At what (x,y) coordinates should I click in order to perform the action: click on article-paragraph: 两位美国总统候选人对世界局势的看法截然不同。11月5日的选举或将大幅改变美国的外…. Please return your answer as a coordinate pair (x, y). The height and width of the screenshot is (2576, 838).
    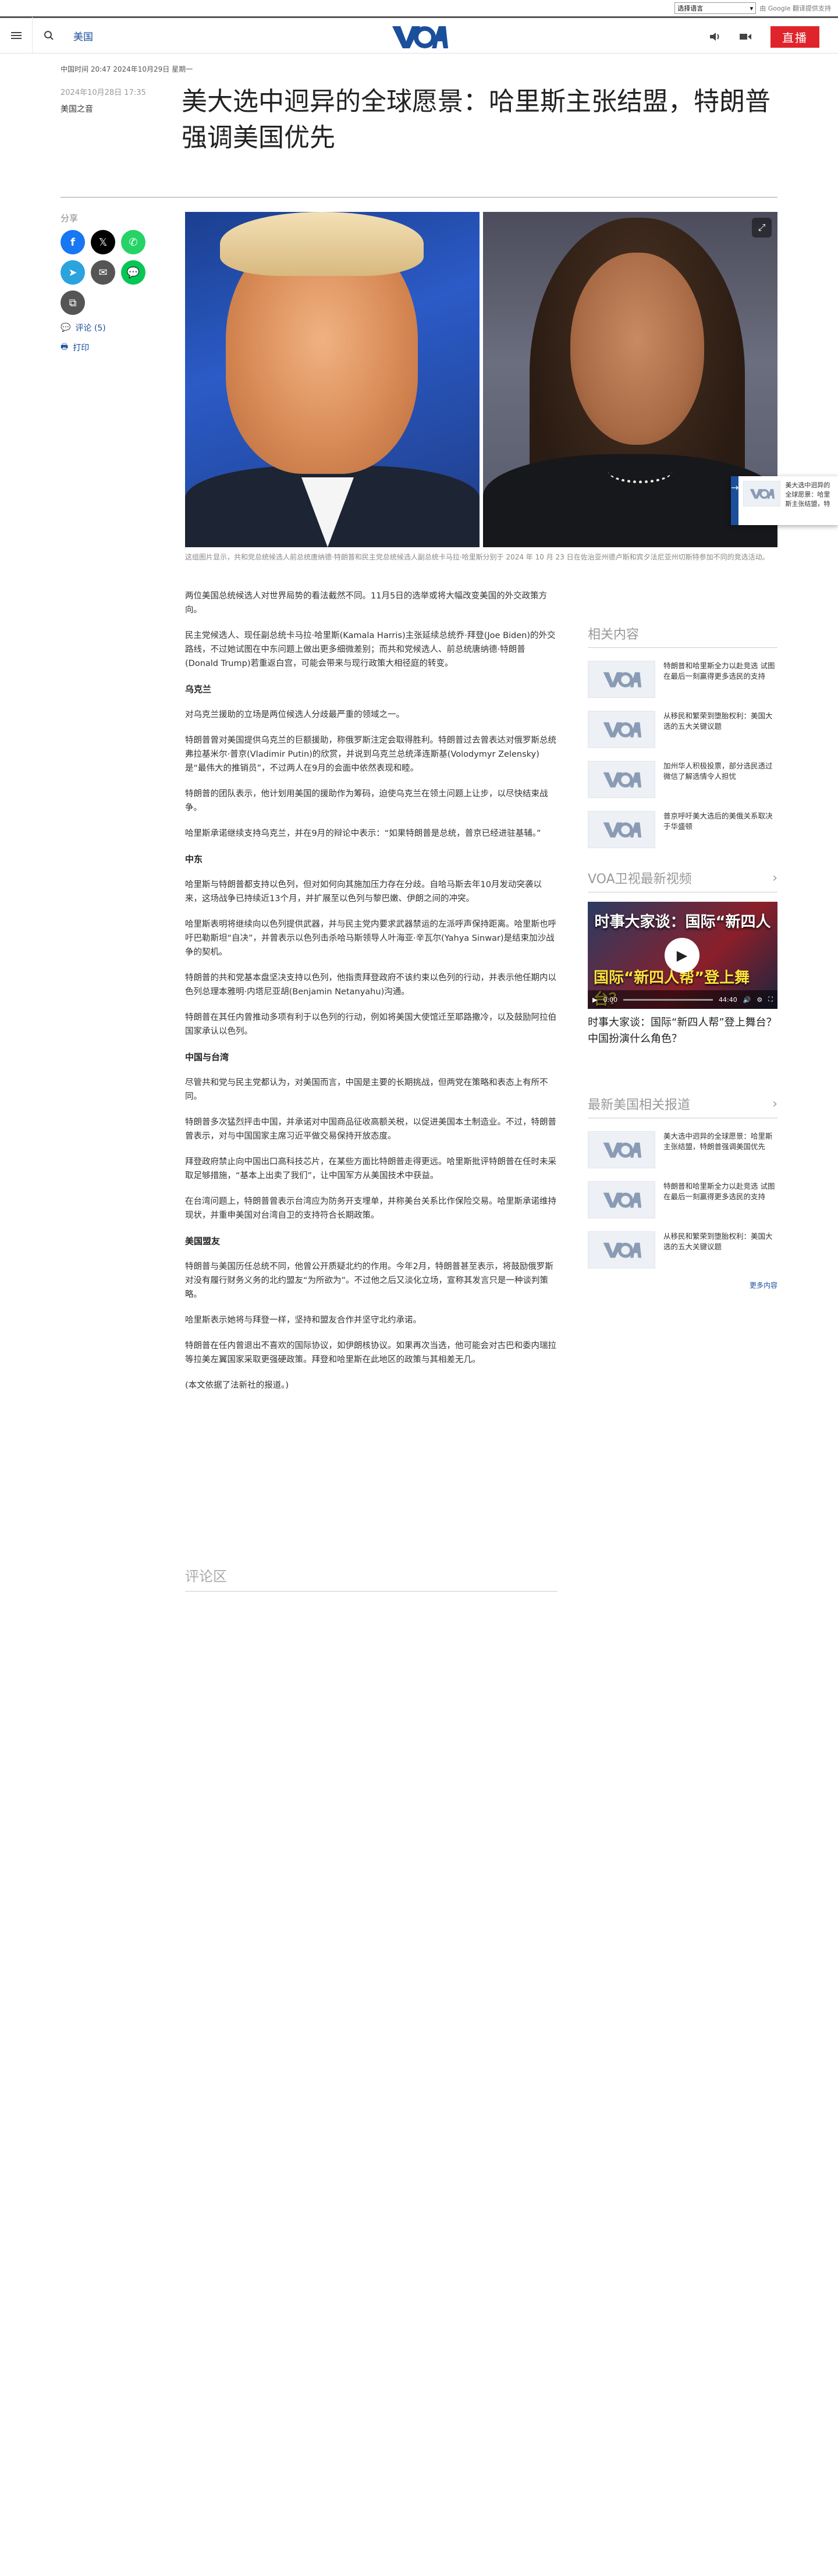
    Looking at the image, I should click on (366, 603).